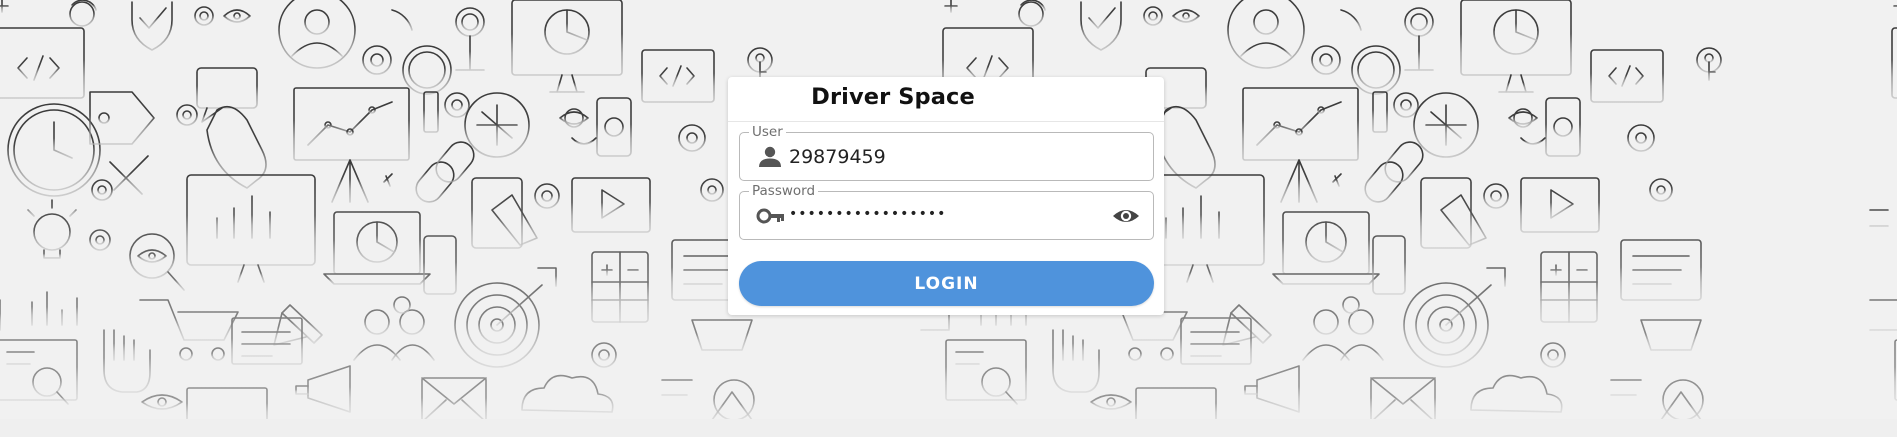 Image resolution: width=1897 pixels, height=437 pixels. I want to click on eye-icon, so click(1126, 216).